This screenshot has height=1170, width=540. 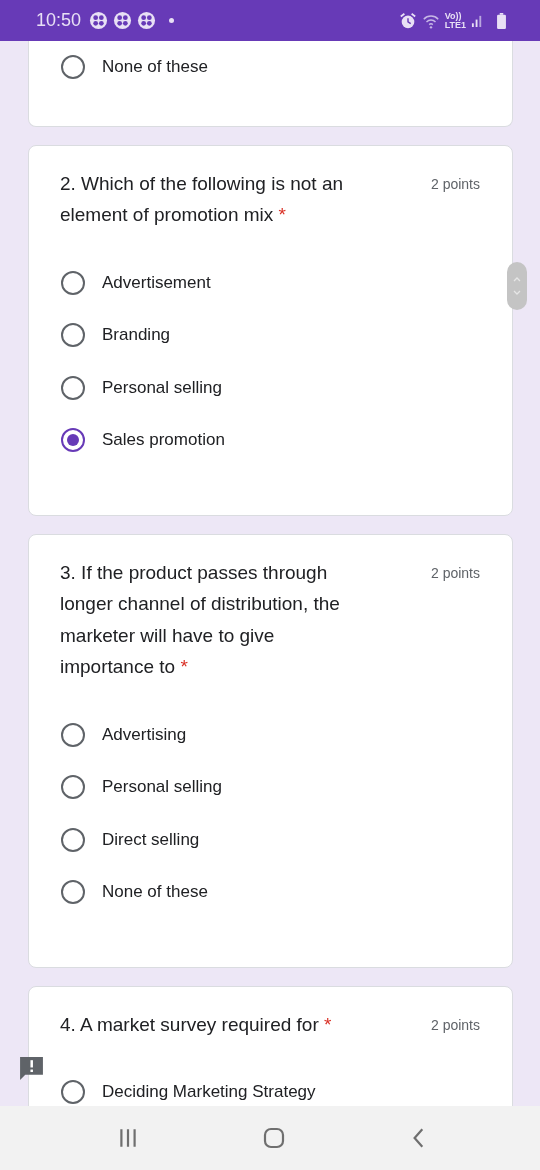 What do you see at coordinates (136, 335) in the screenshot?
I see `option-label: Branding` at bounding box center [136, 335].